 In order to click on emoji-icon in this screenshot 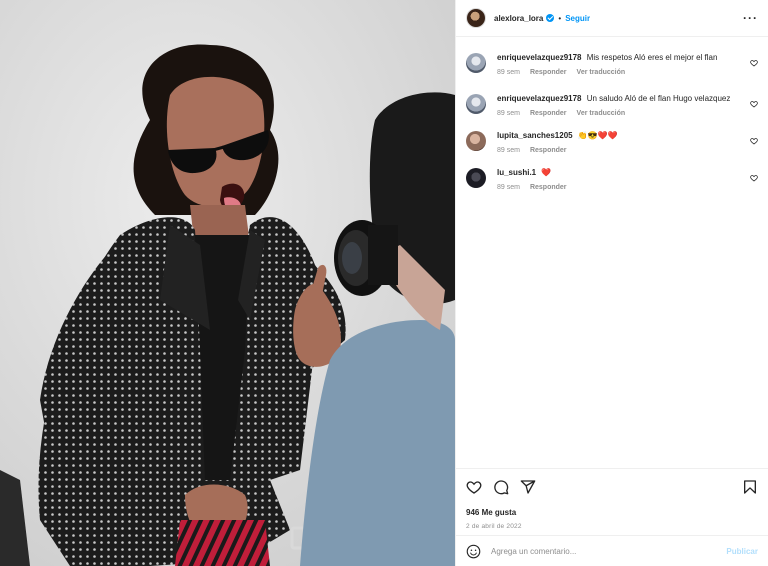, I will do `click(473, 551)`.